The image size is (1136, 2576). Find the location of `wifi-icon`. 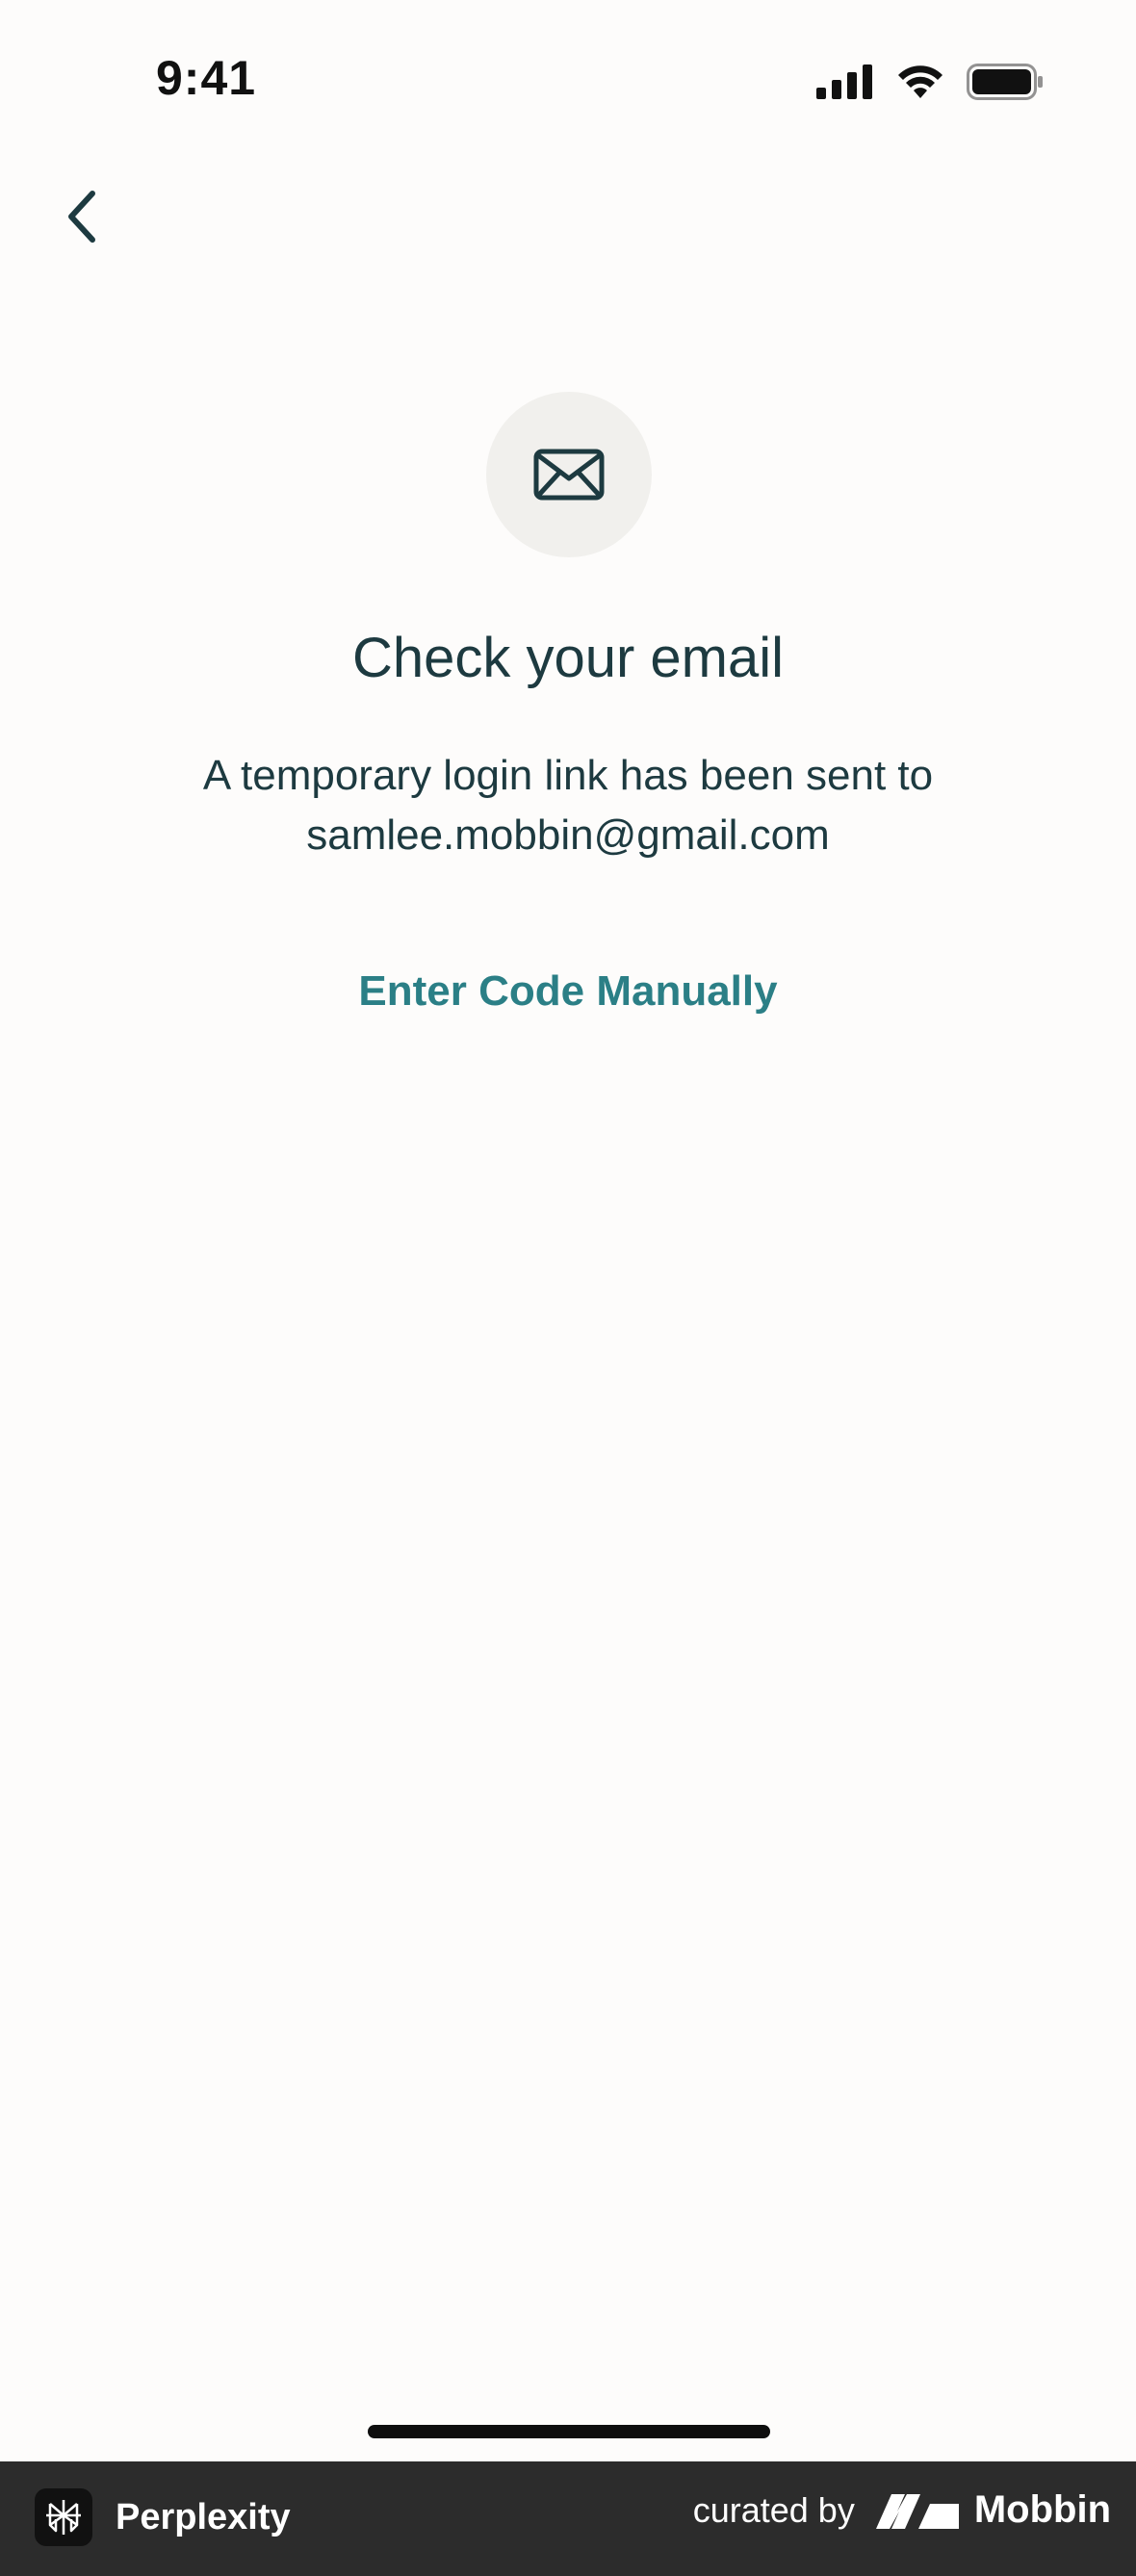

wifi-icon is located at coordinates (920, 81).